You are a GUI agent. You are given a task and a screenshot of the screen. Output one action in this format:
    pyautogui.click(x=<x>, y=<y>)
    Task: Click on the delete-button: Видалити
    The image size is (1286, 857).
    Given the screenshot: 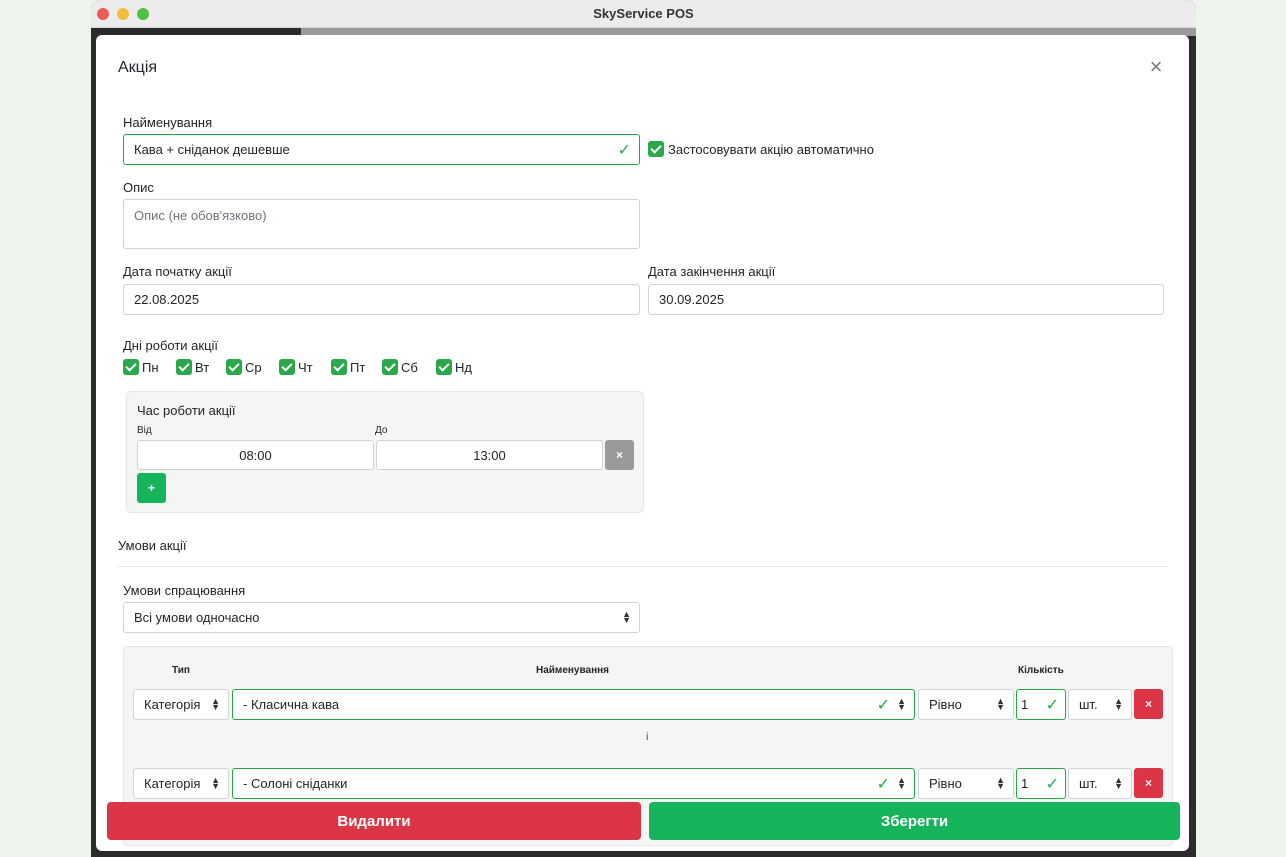 What is the action you would take?
    pyautogui.click(x=374, y=821)
    